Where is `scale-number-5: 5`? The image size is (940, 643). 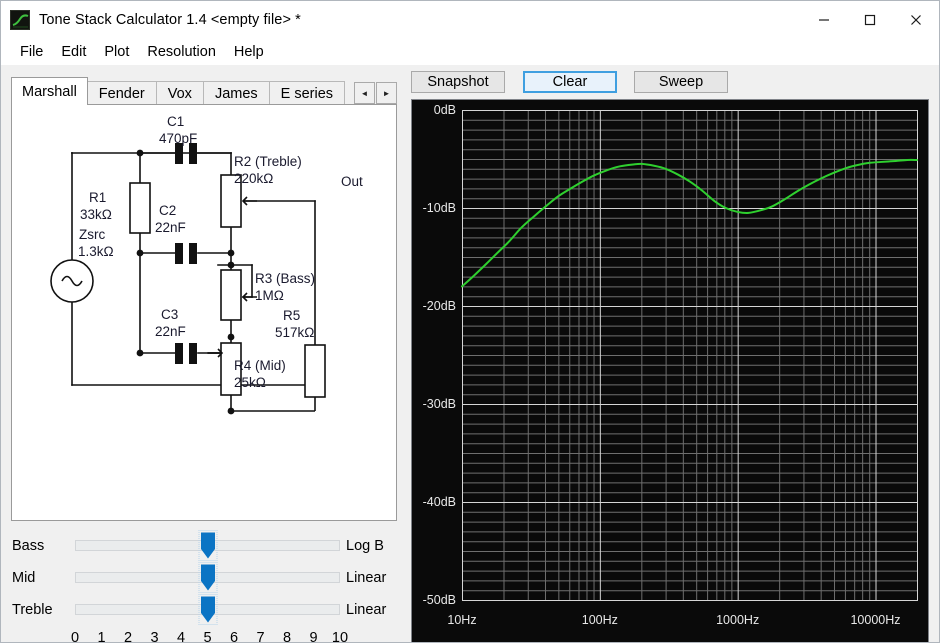 scale-number-5: 5 is located at coordinates (207, 636).